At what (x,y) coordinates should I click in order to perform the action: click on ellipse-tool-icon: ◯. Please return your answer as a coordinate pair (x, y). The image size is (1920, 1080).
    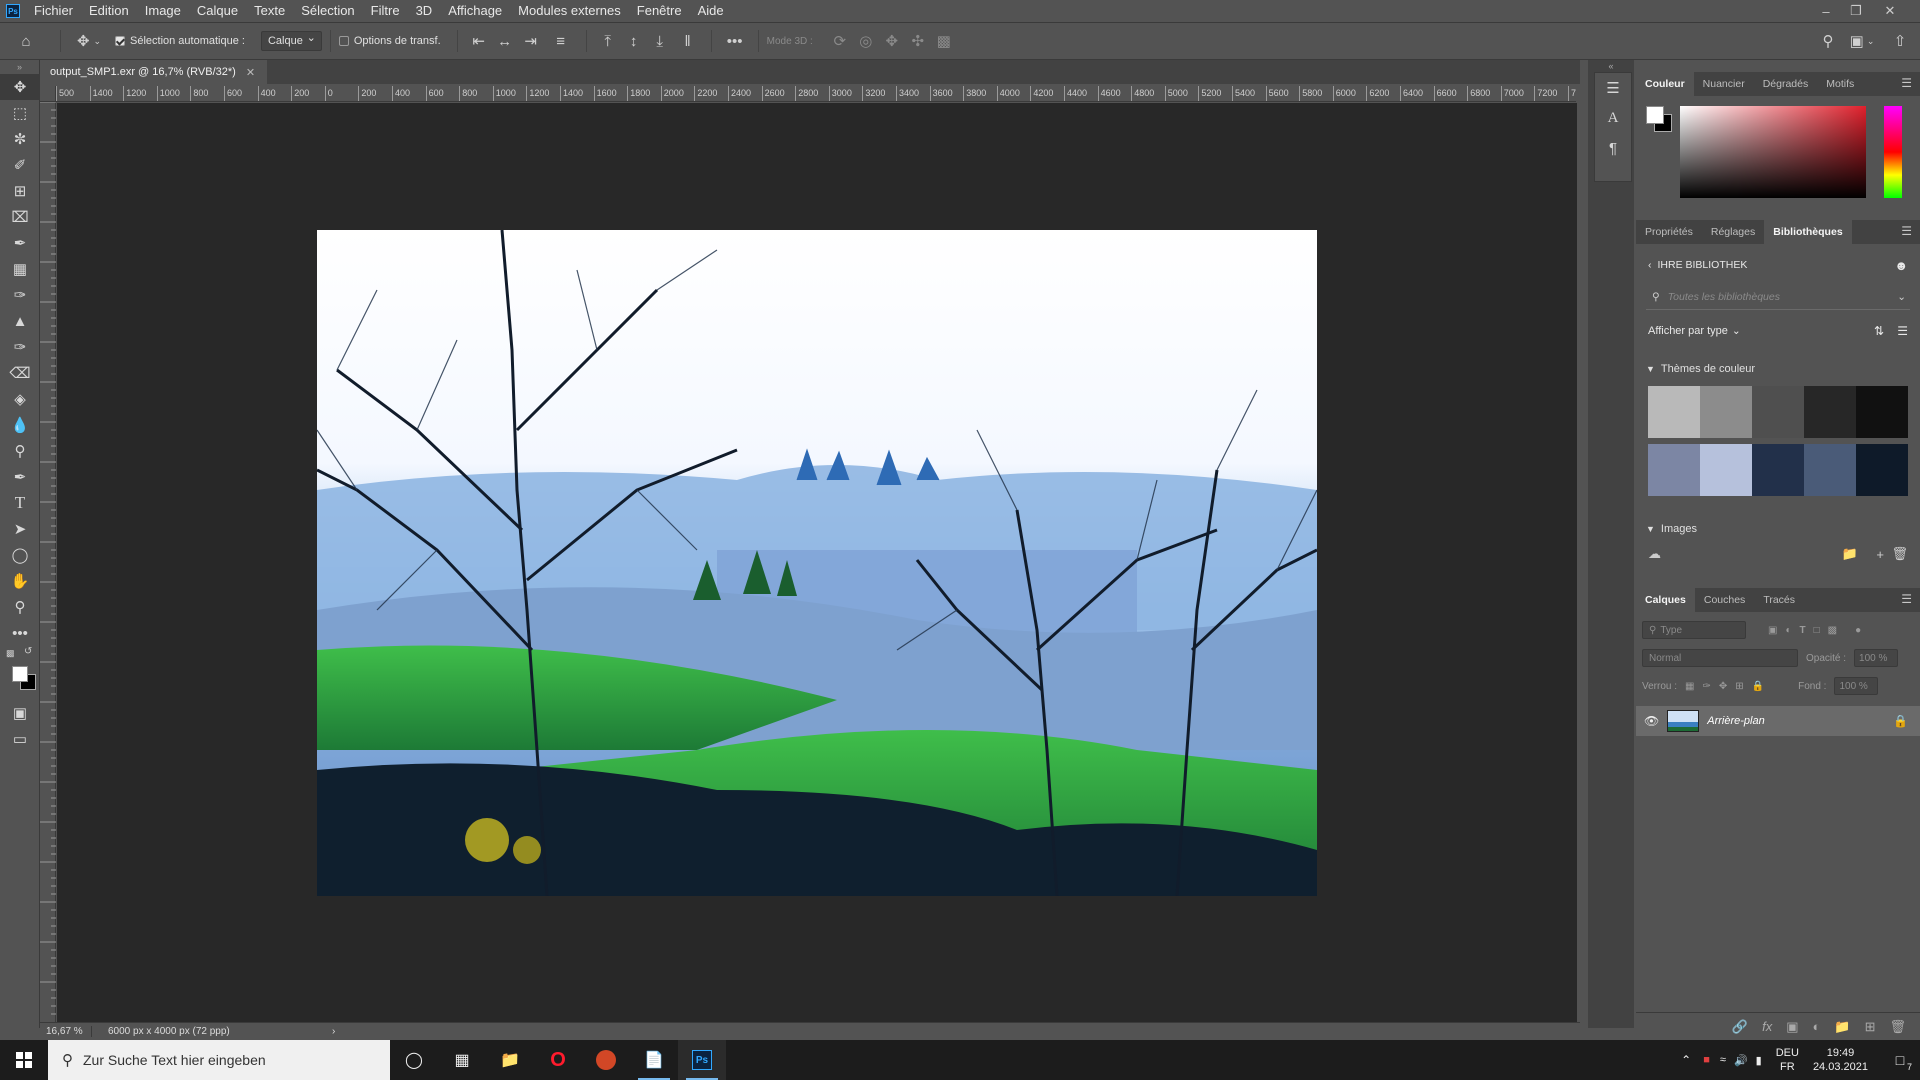
    Looking at the image, I should click on (20, 555).